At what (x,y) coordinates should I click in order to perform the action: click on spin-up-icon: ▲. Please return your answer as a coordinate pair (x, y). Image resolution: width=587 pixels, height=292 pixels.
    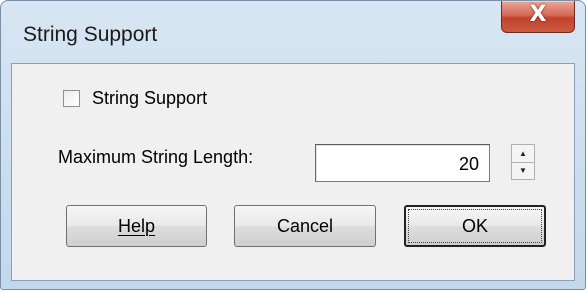
    Looking at the image, I should click on (523, 154).